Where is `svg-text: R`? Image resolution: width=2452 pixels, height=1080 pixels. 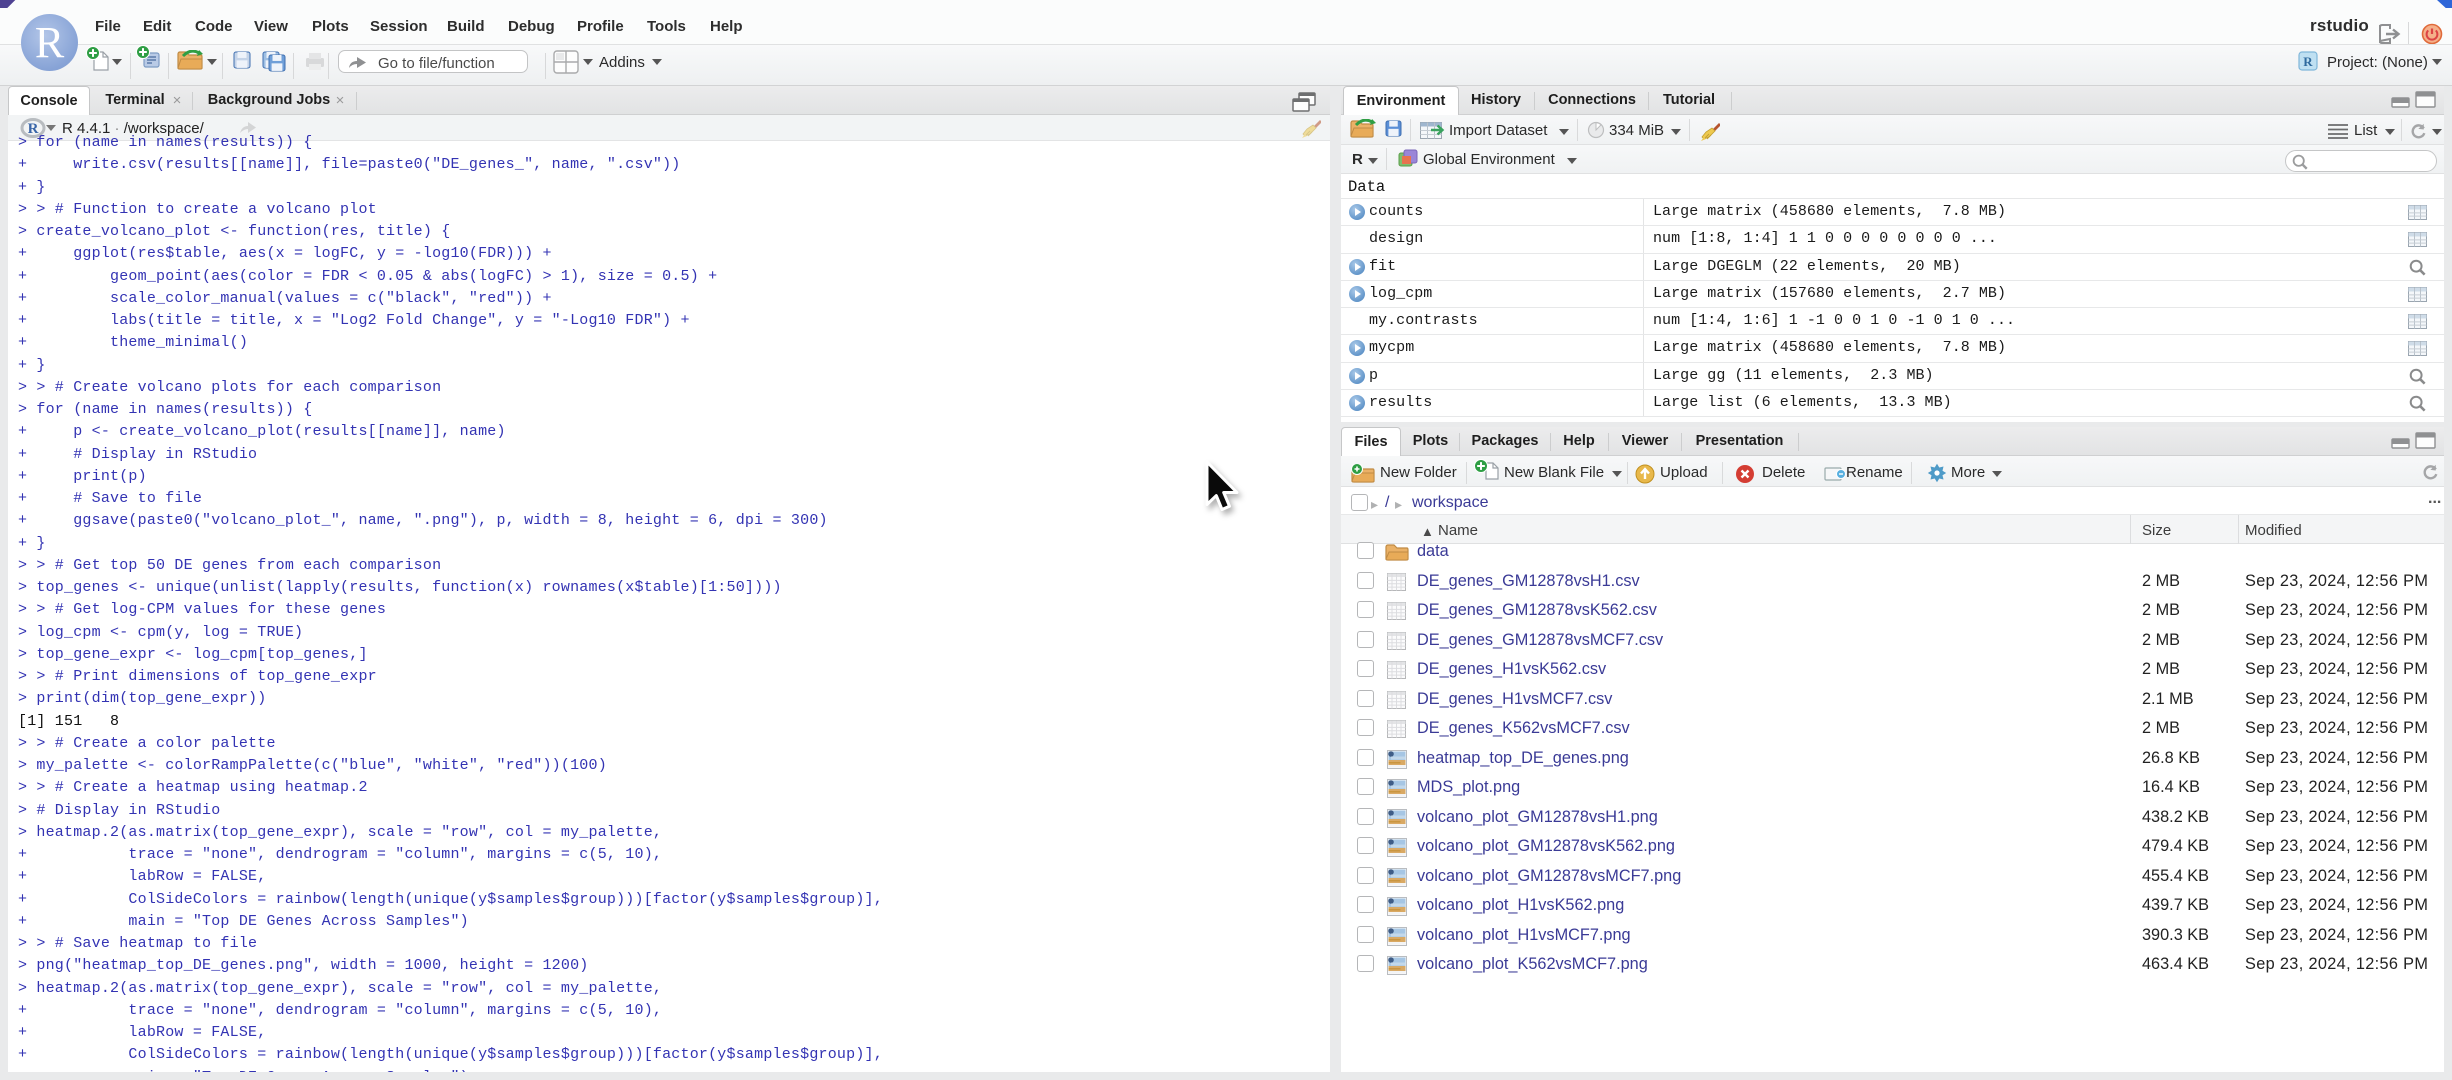
svg-text: R is located at coordinates (2308, 61).